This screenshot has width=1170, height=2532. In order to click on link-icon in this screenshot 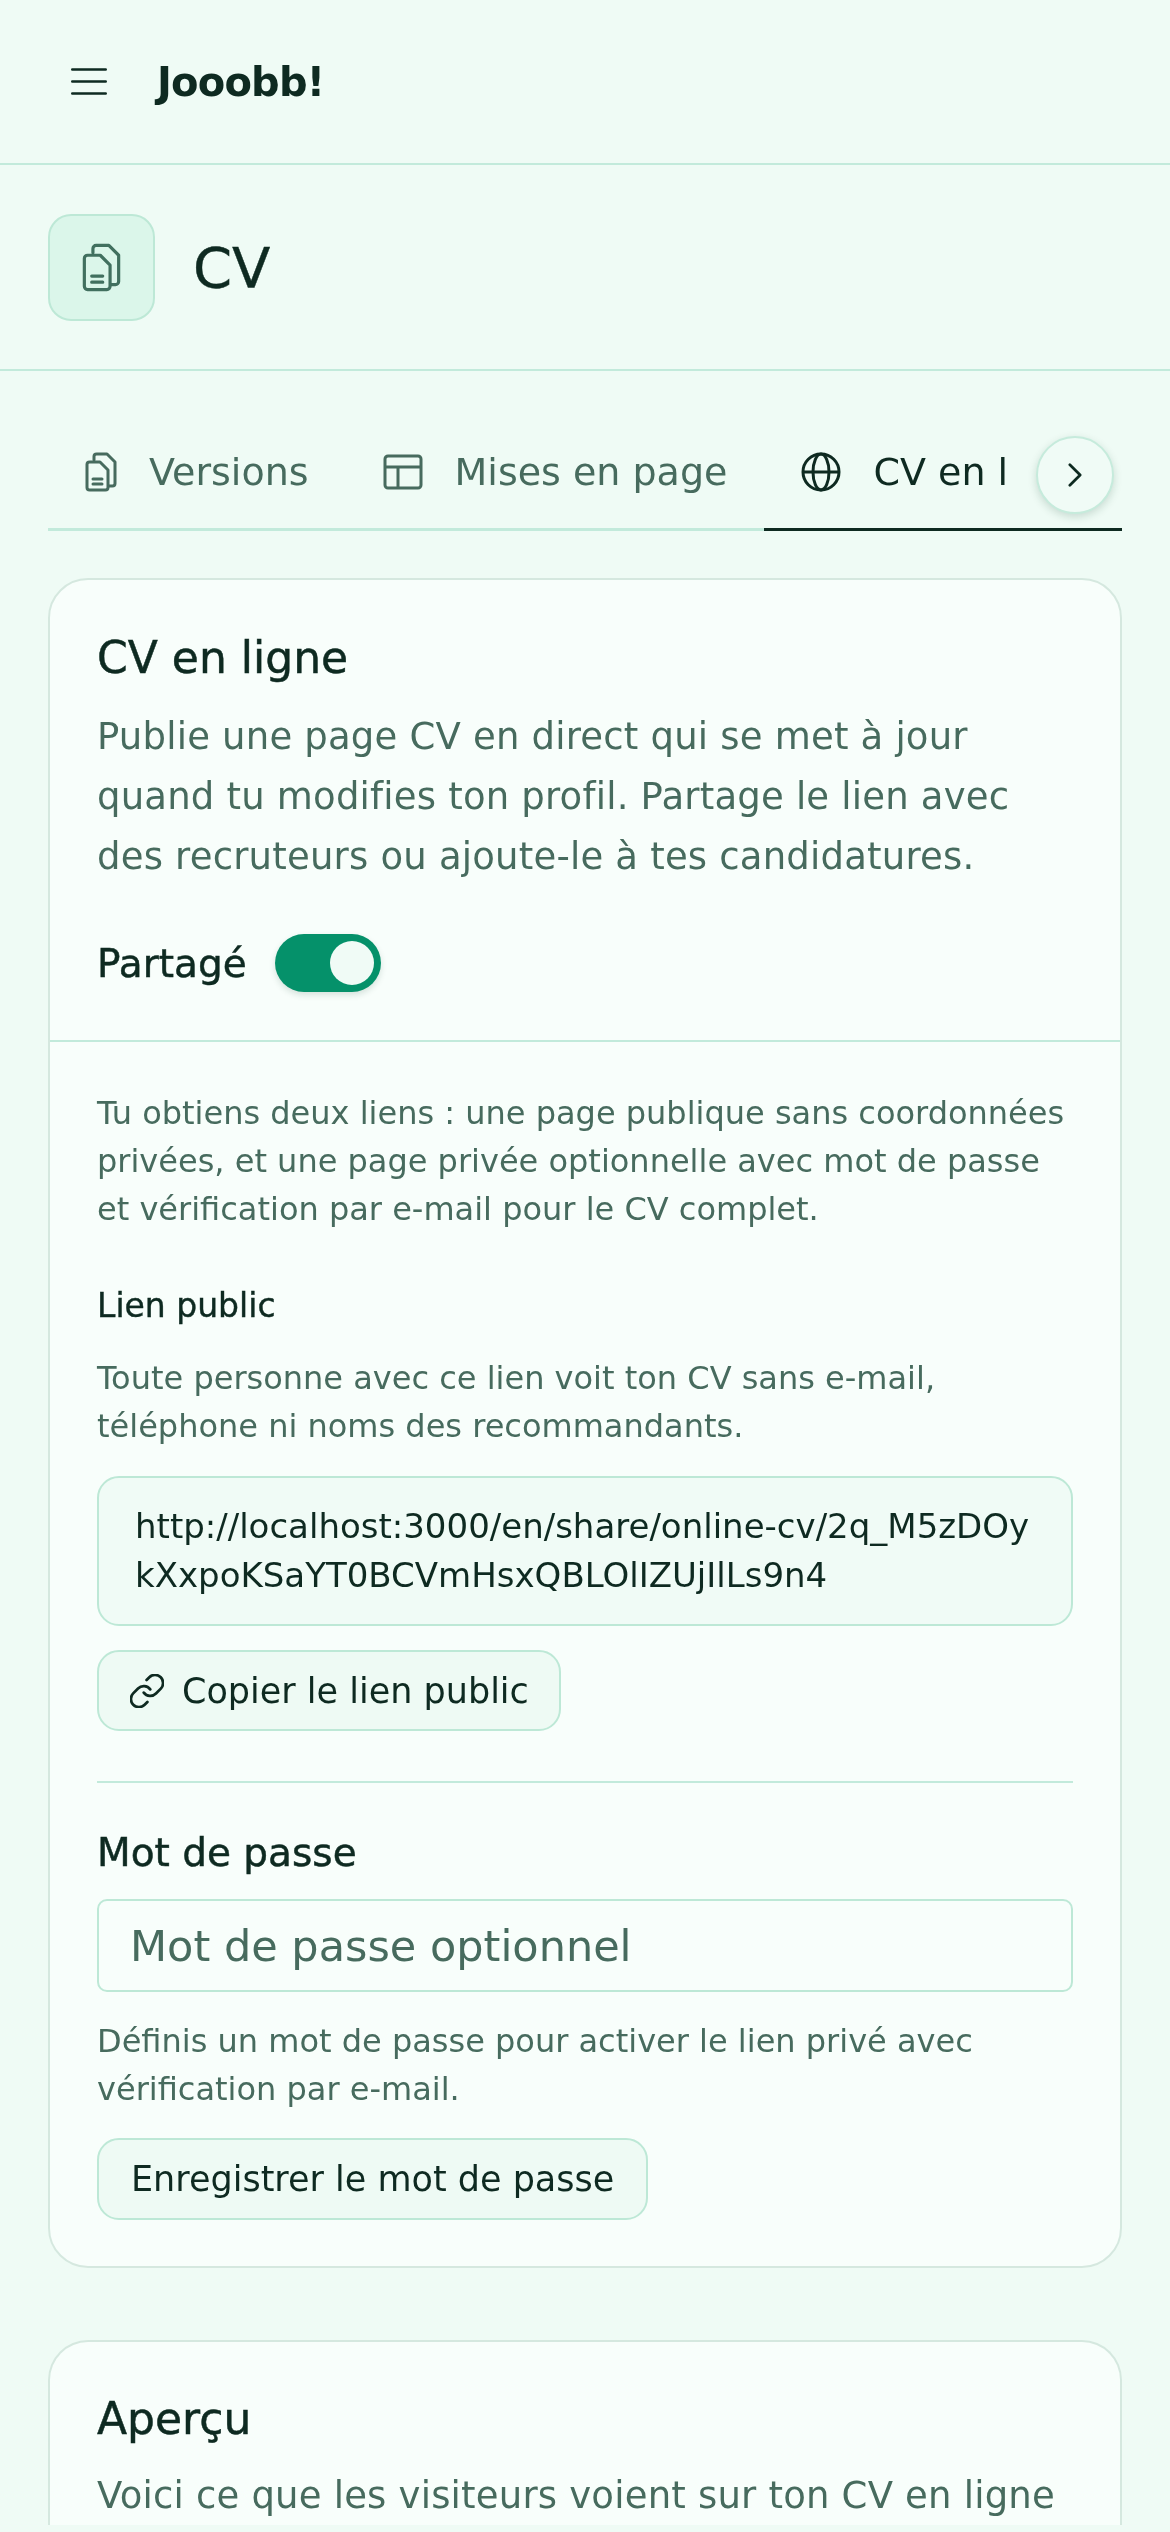, I will do `click(147, 1690)`.